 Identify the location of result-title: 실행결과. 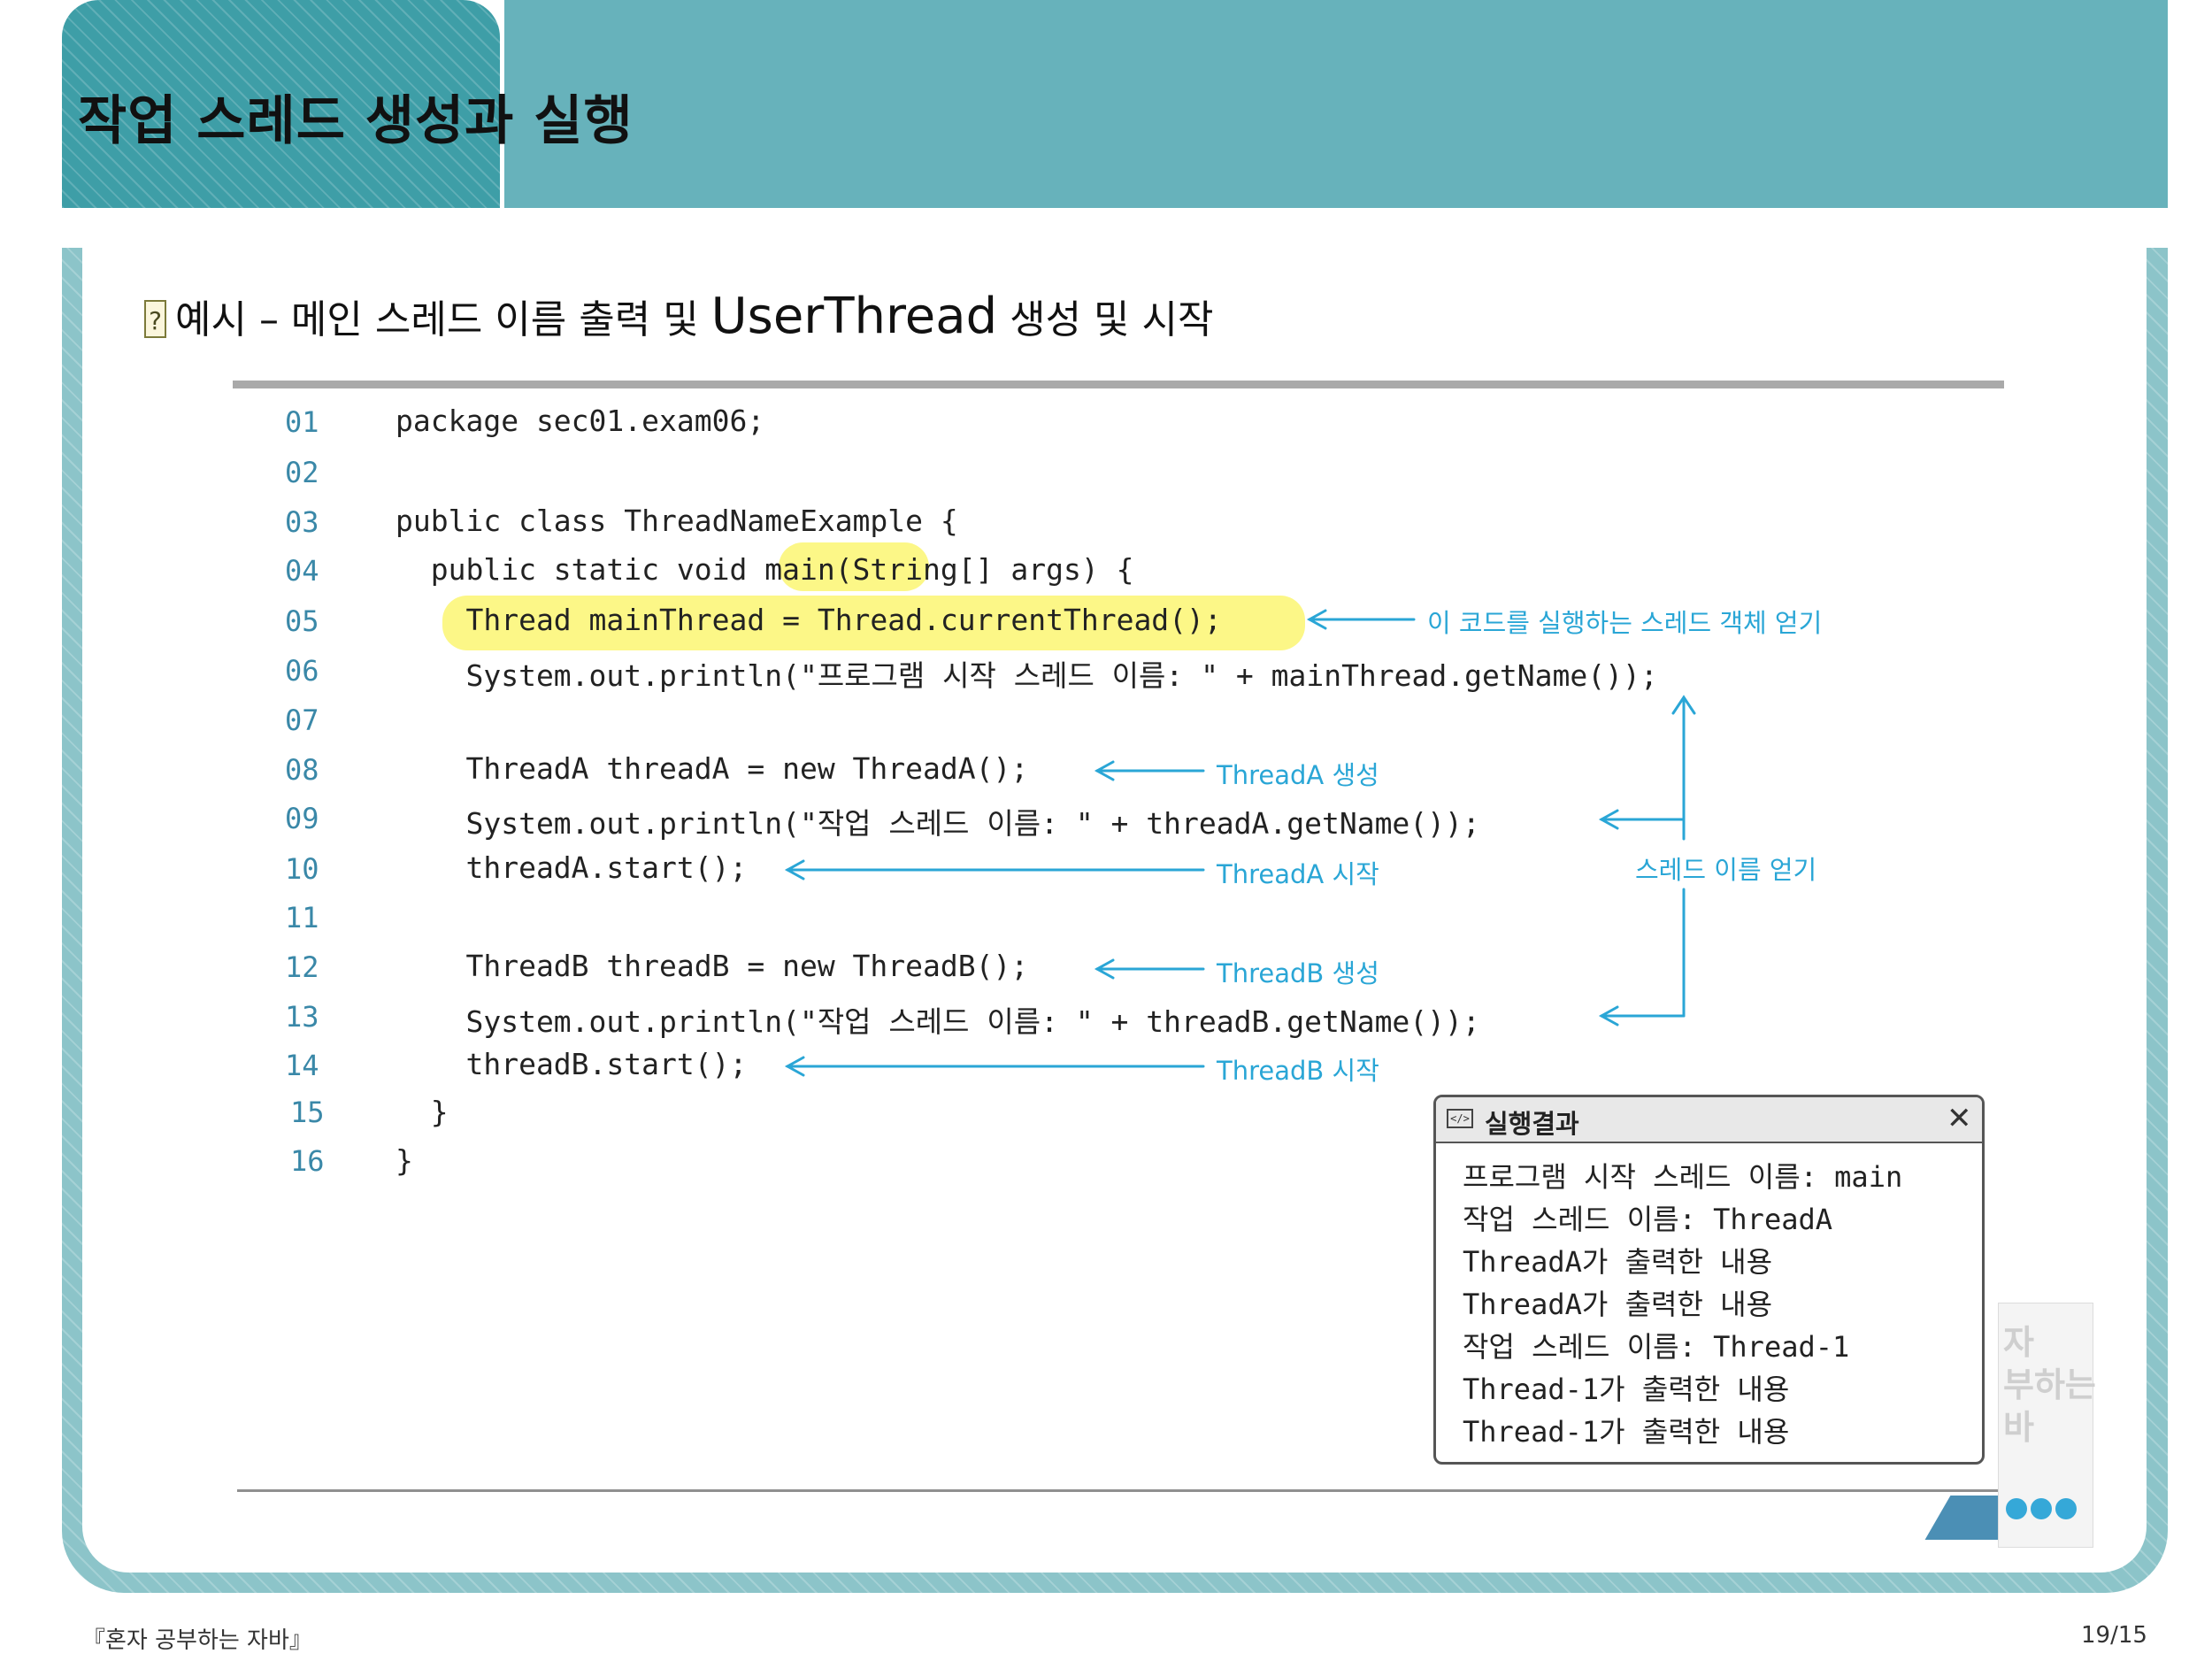
(1532, 1124).